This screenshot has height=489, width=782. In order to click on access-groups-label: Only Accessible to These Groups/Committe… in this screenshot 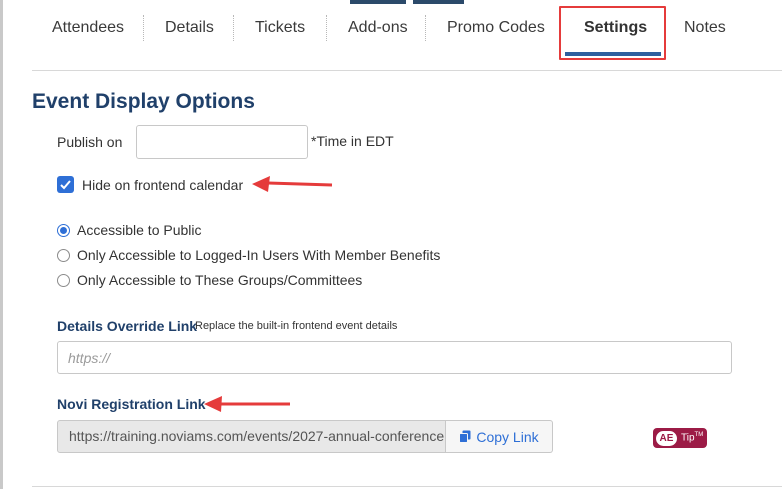, I will do `click(220, 280)`.